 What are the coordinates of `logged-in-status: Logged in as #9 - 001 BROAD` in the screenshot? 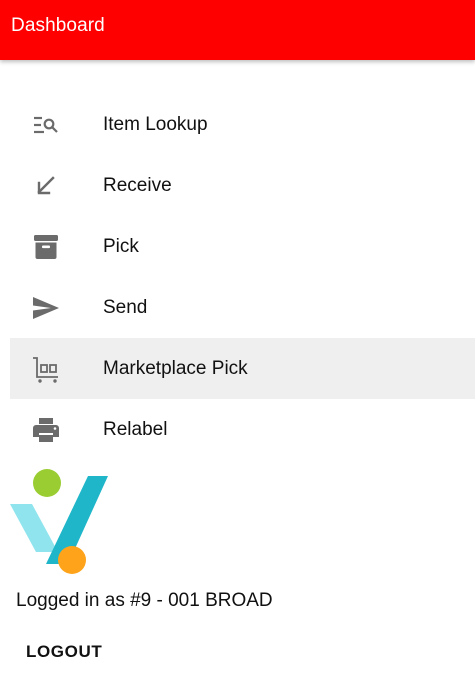 It's located at (144, 600).